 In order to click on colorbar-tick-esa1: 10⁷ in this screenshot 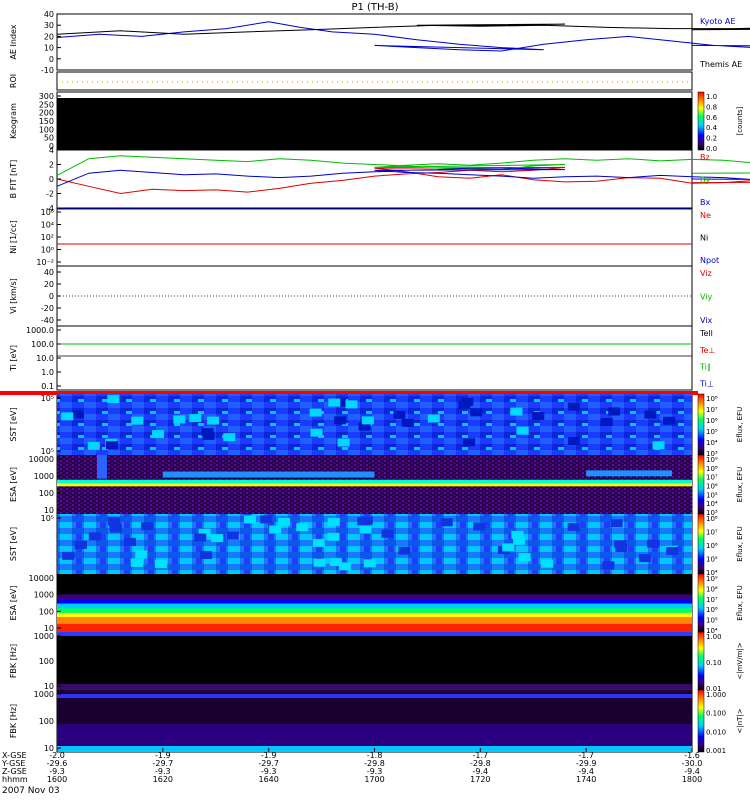, I will do `click(712, 478)`.